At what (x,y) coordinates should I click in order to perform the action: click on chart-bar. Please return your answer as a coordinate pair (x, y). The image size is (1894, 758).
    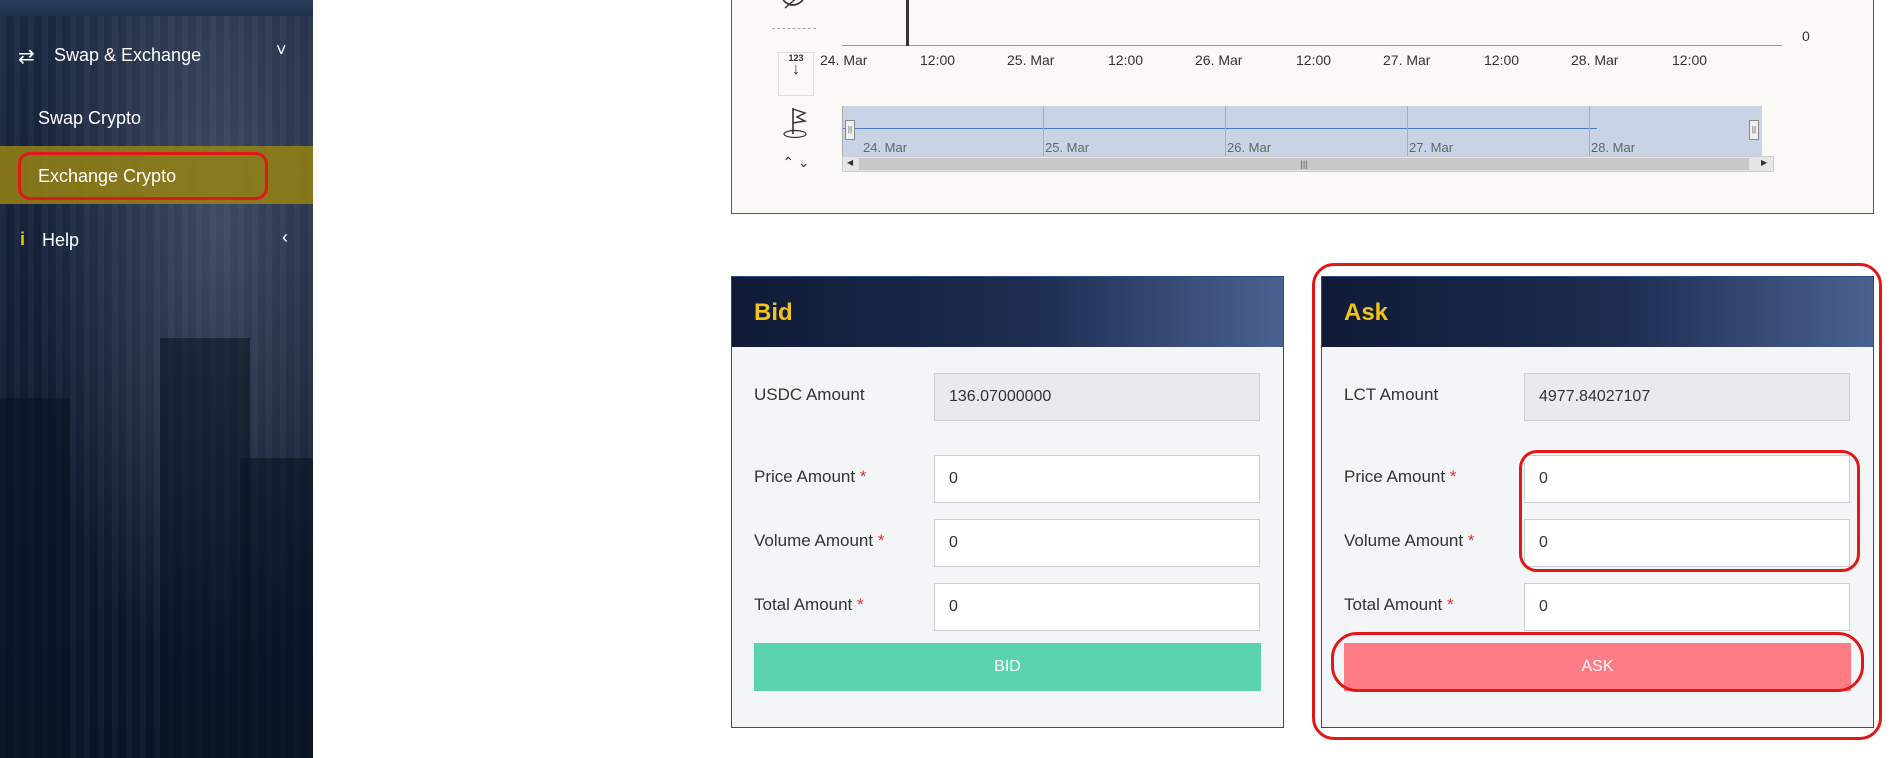
    Looking at the image, I should click on (907, 23).